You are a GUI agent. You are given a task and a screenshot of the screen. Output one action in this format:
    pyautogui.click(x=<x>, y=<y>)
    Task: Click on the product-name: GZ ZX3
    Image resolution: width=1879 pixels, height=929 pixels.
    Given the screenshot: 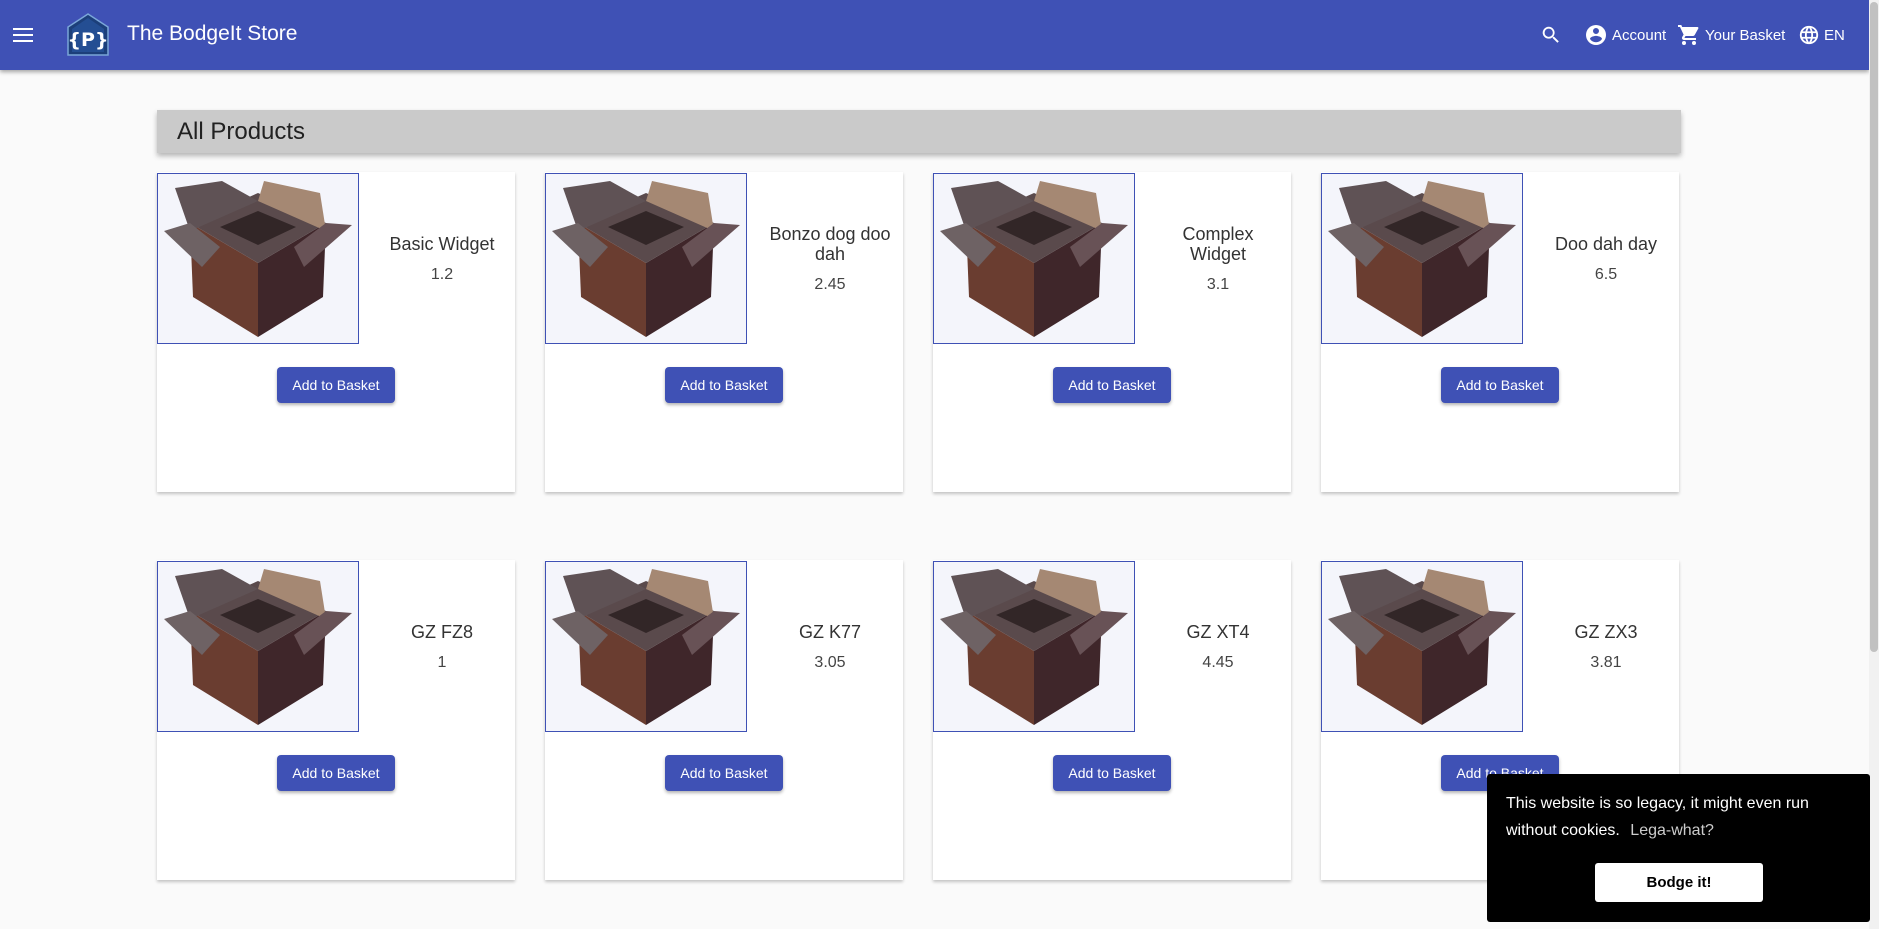 What is the action you would take?
    pyautogui.click(x=1606, y=632)
    